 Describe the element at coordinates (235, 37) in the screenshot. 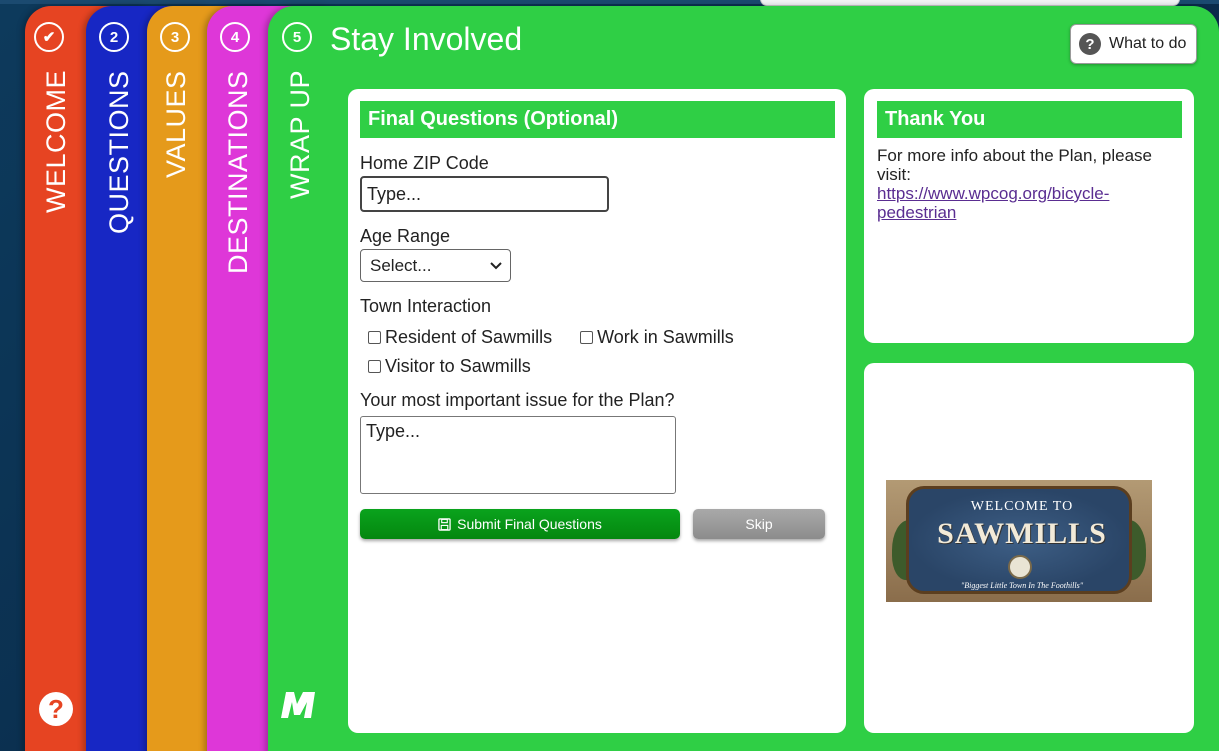

I see `step-badge-destinations: 4` at that location.